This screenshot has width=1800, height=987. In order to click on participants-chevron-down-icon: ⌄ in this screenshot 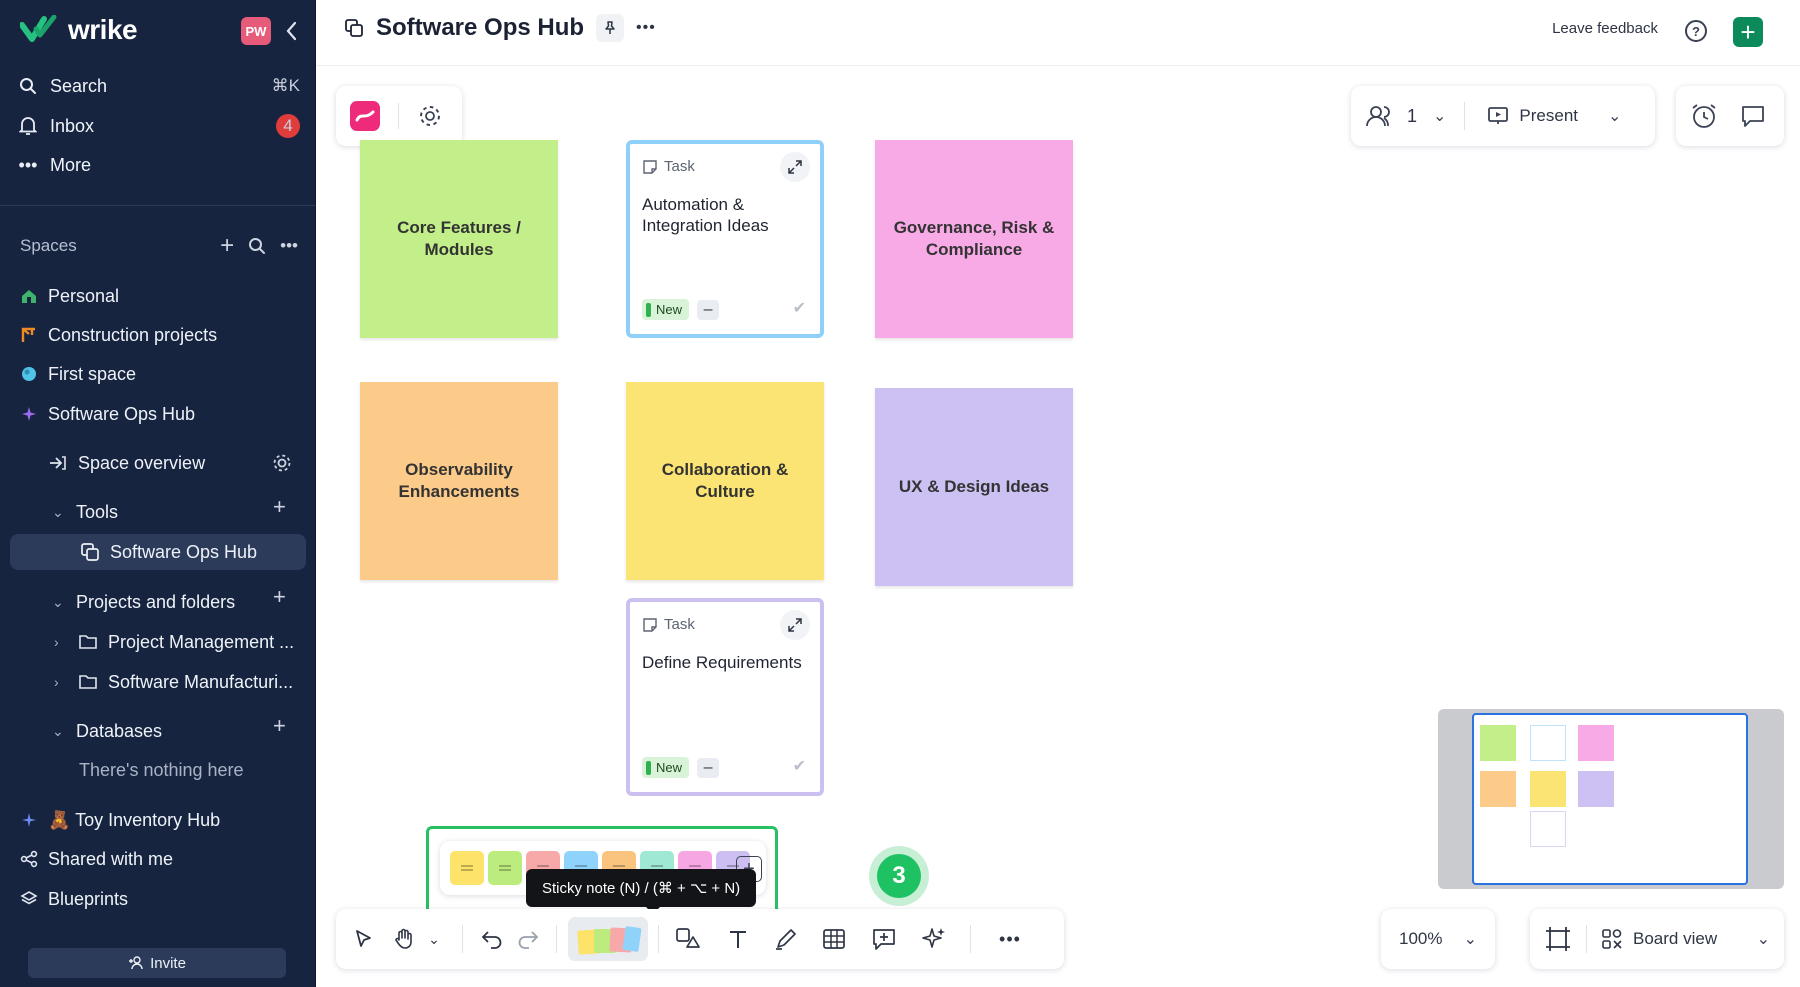, I will do `click(1439, 116)`.